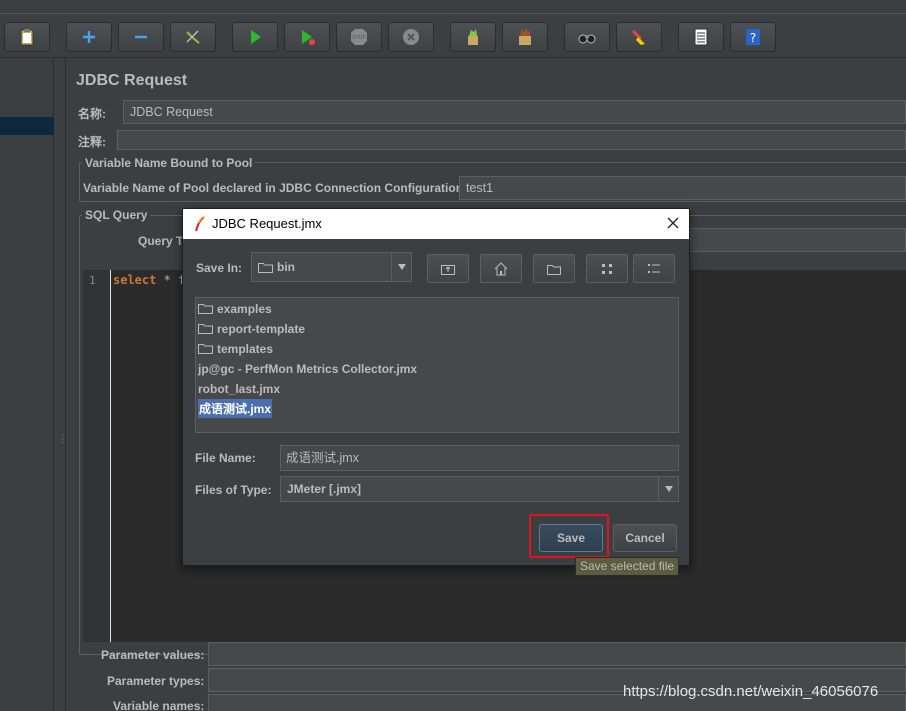  What do you see at coordinates (751, 691) in the screenshot?
I see `watermark: https://blog.csdn.net/weixin_46056076` at bounding box center [751, 691].